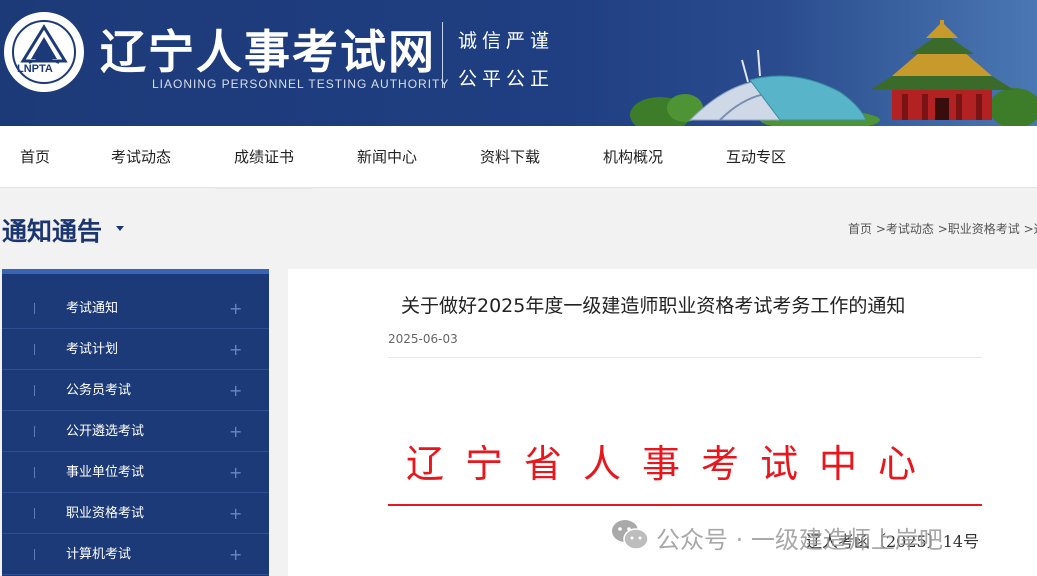 This screenshot has height=576, width=1037. I want to click on sidebar-item-label: 职业资格考试, so click(105, 513).